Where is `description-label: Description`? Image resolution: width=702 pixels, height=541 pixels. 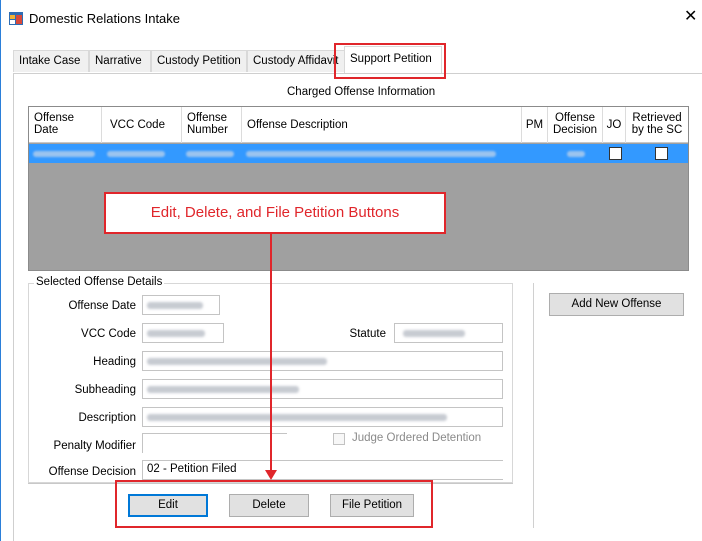 description-label: Description is located at coordinates (107, 418).